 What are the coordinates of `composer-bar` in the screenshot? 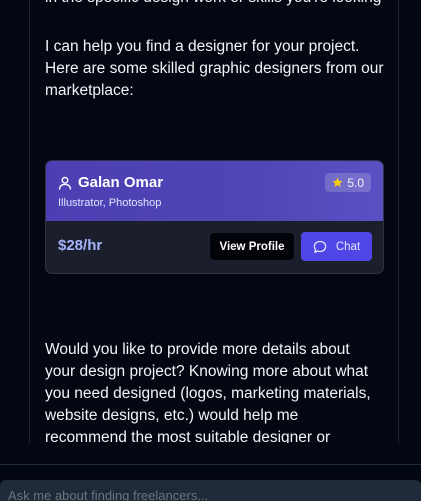 It's located at (210, 482).